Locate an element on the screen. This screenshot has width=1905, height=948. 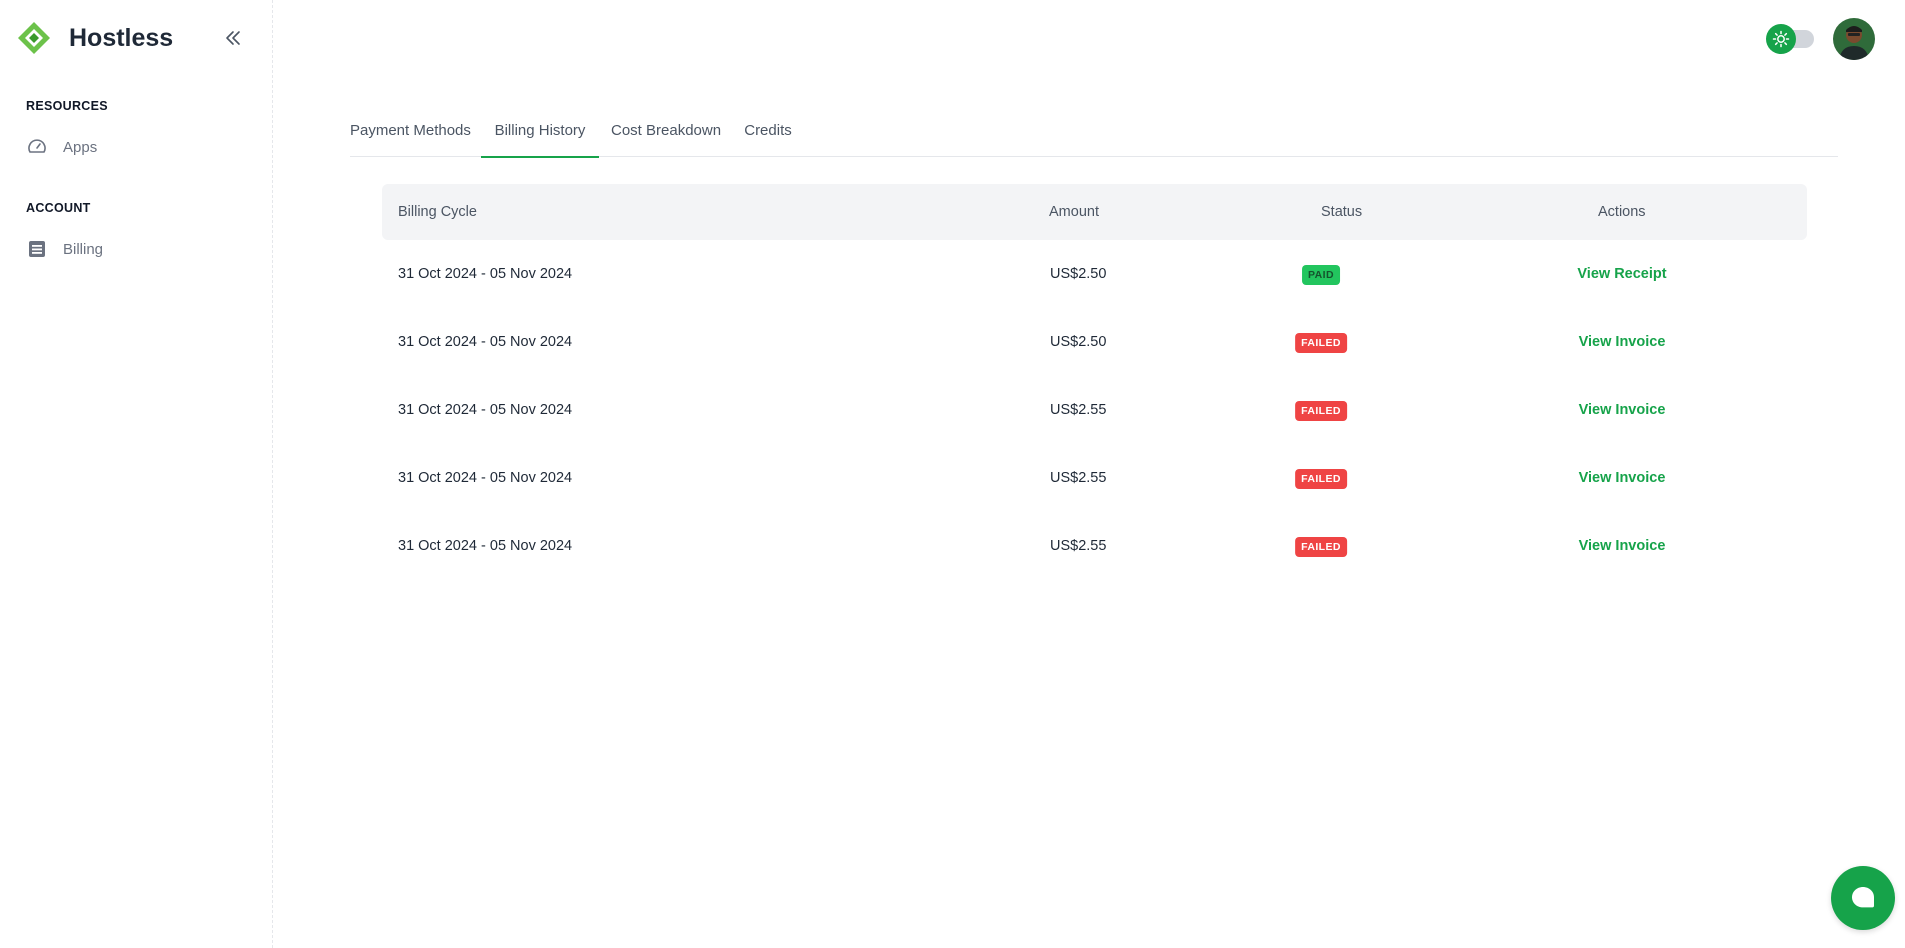
column-header-actions: Actions is located at coordinates (1622, 212).